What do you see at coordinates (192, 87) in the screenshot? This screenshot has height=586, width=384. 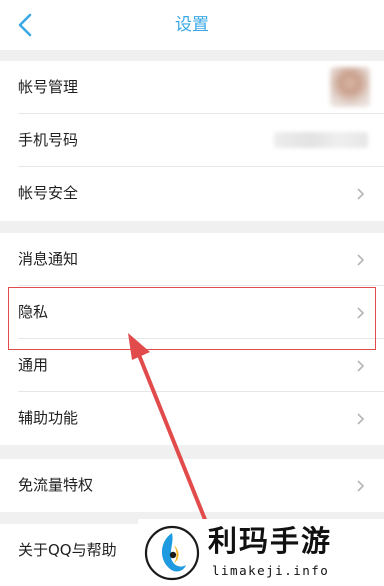 I see `account-management-row: 帐号管理` at bounding box center [192, 87].